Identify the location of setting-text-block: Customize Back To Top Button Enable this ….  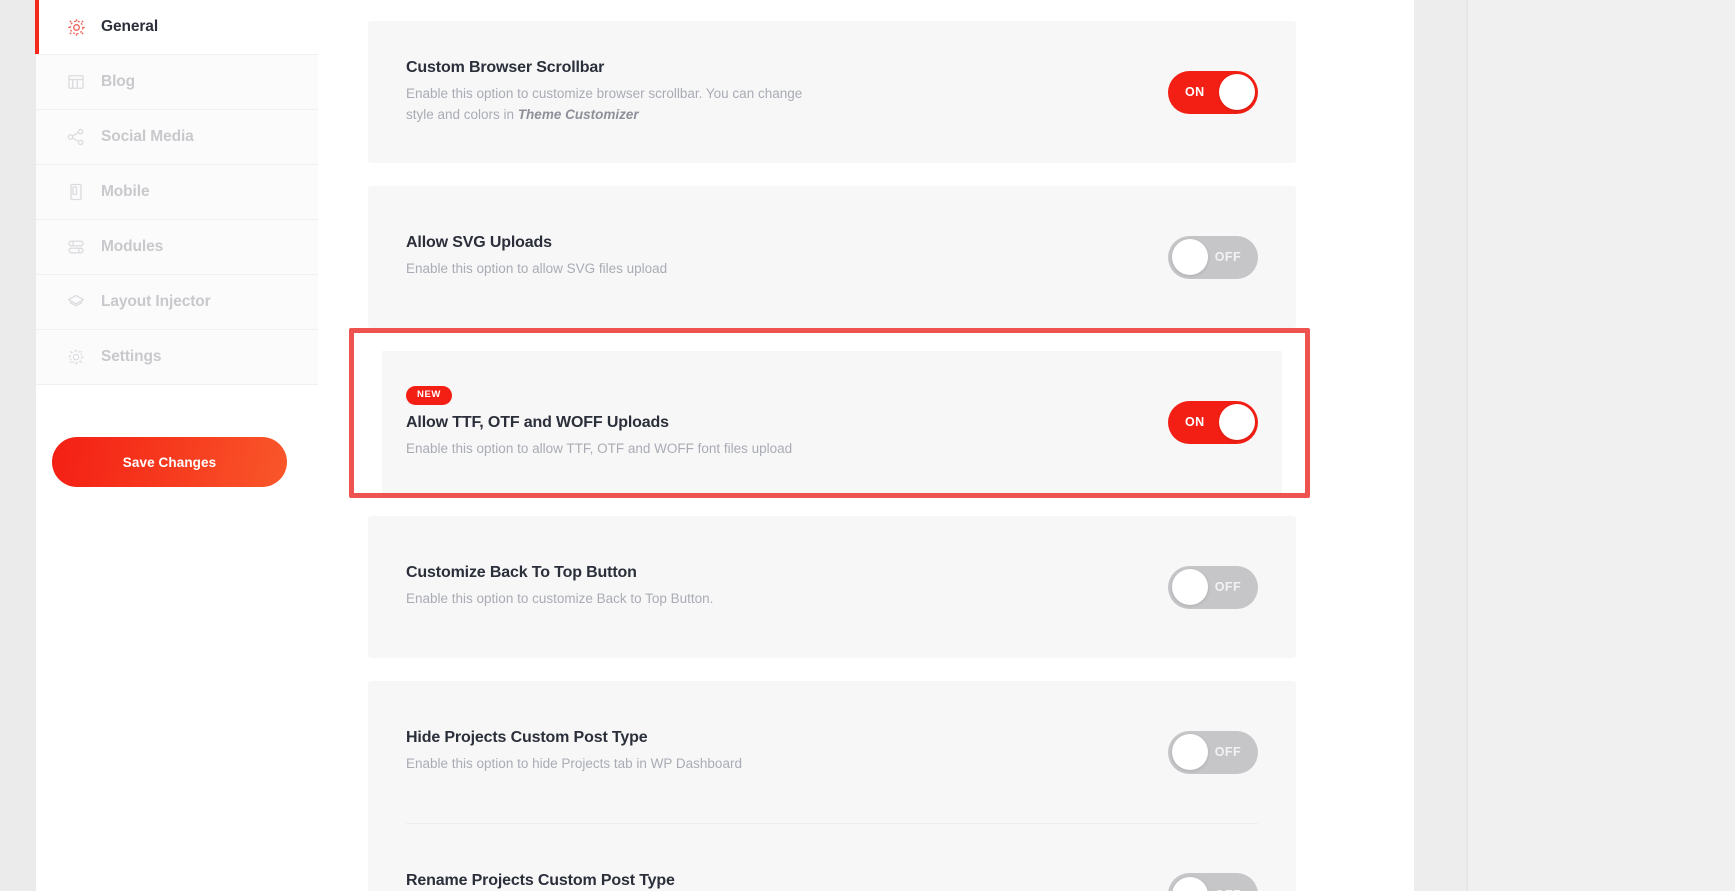
(787, 587).